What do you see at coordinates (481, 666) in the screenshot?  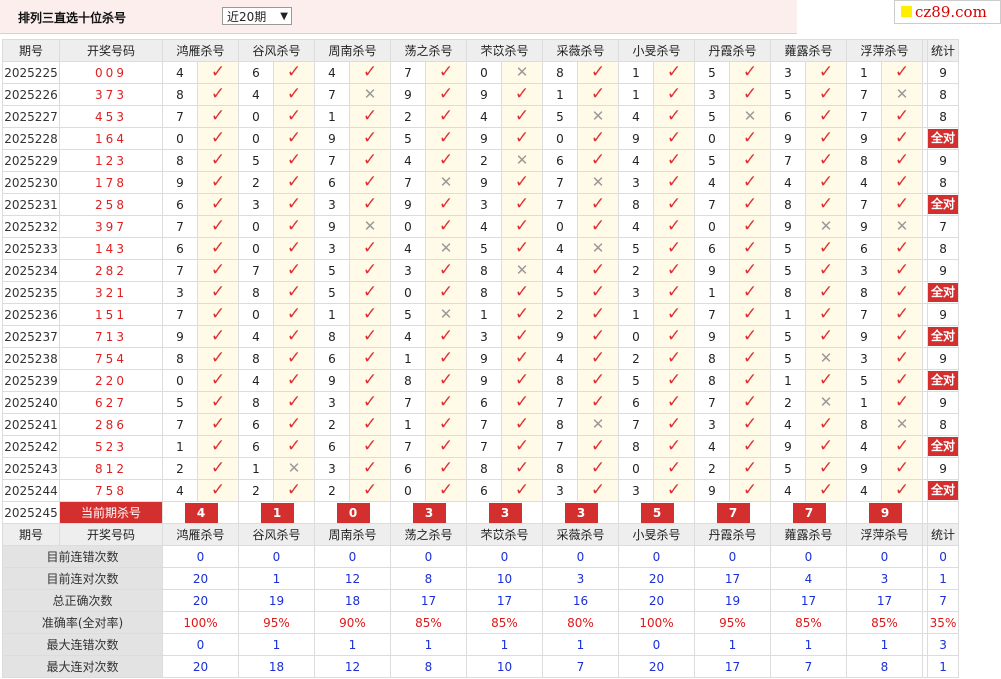 I see `stat-row: 最大连对次数 20 18 12 8 10 7 20 17 7 8 1` at bounding box center [481, 666].